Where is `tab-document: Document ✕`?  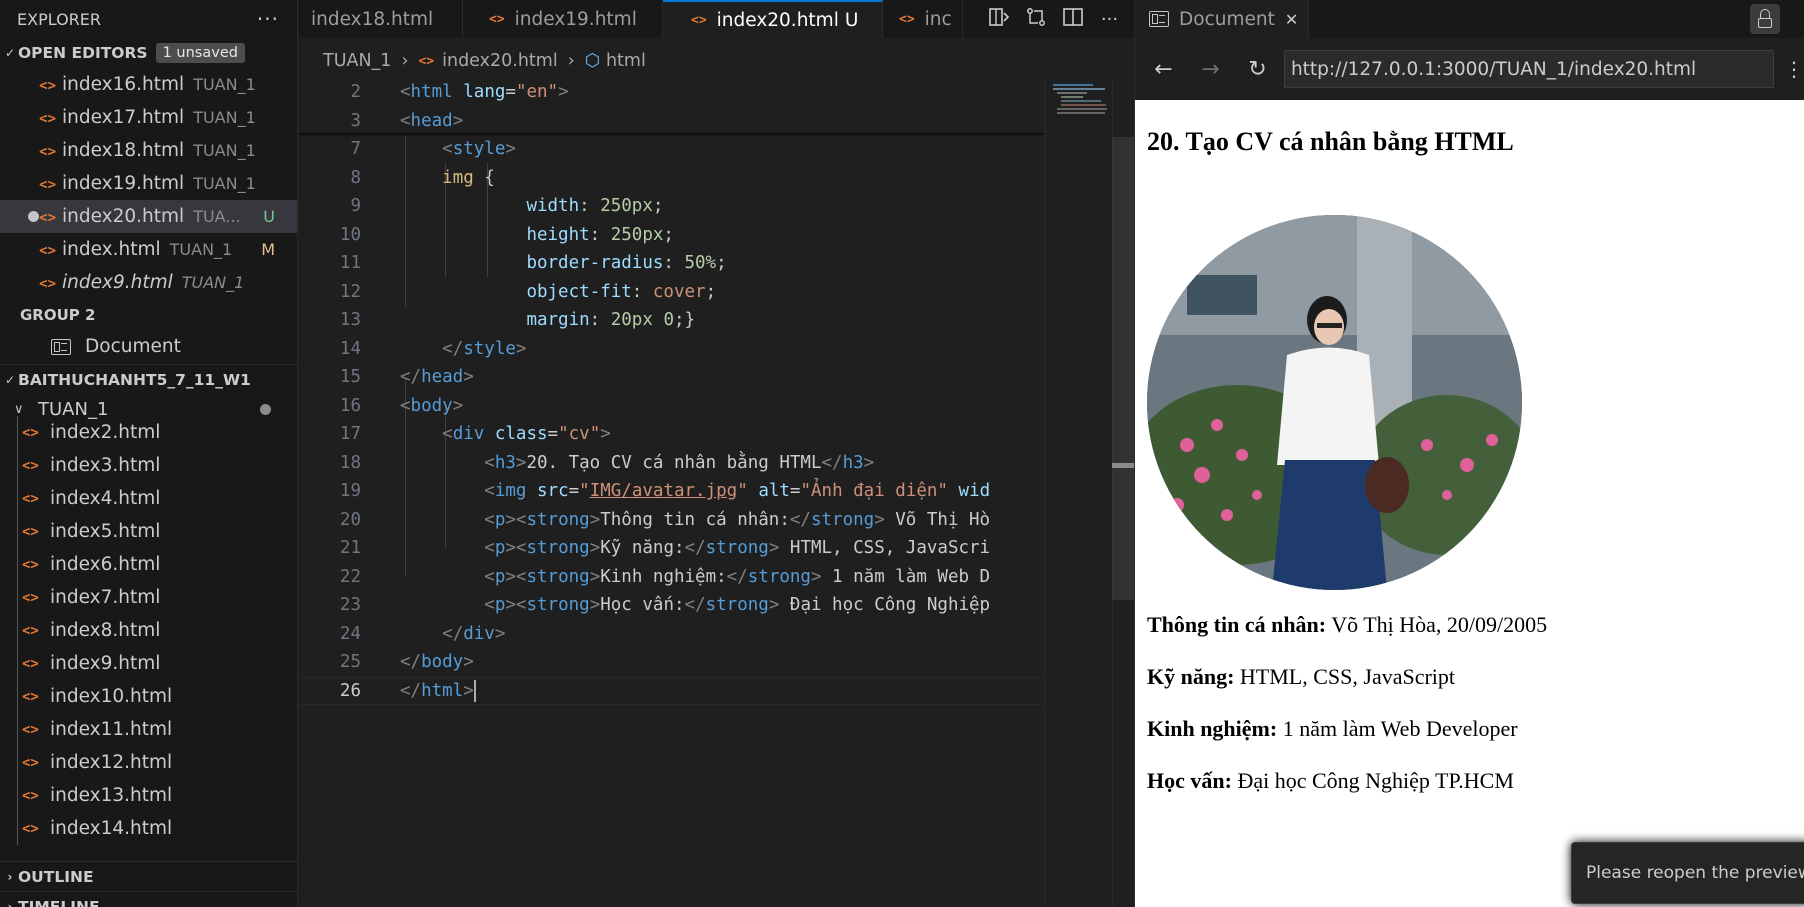 tab-document: Document ✕ is located at coordinates (1222, 19).